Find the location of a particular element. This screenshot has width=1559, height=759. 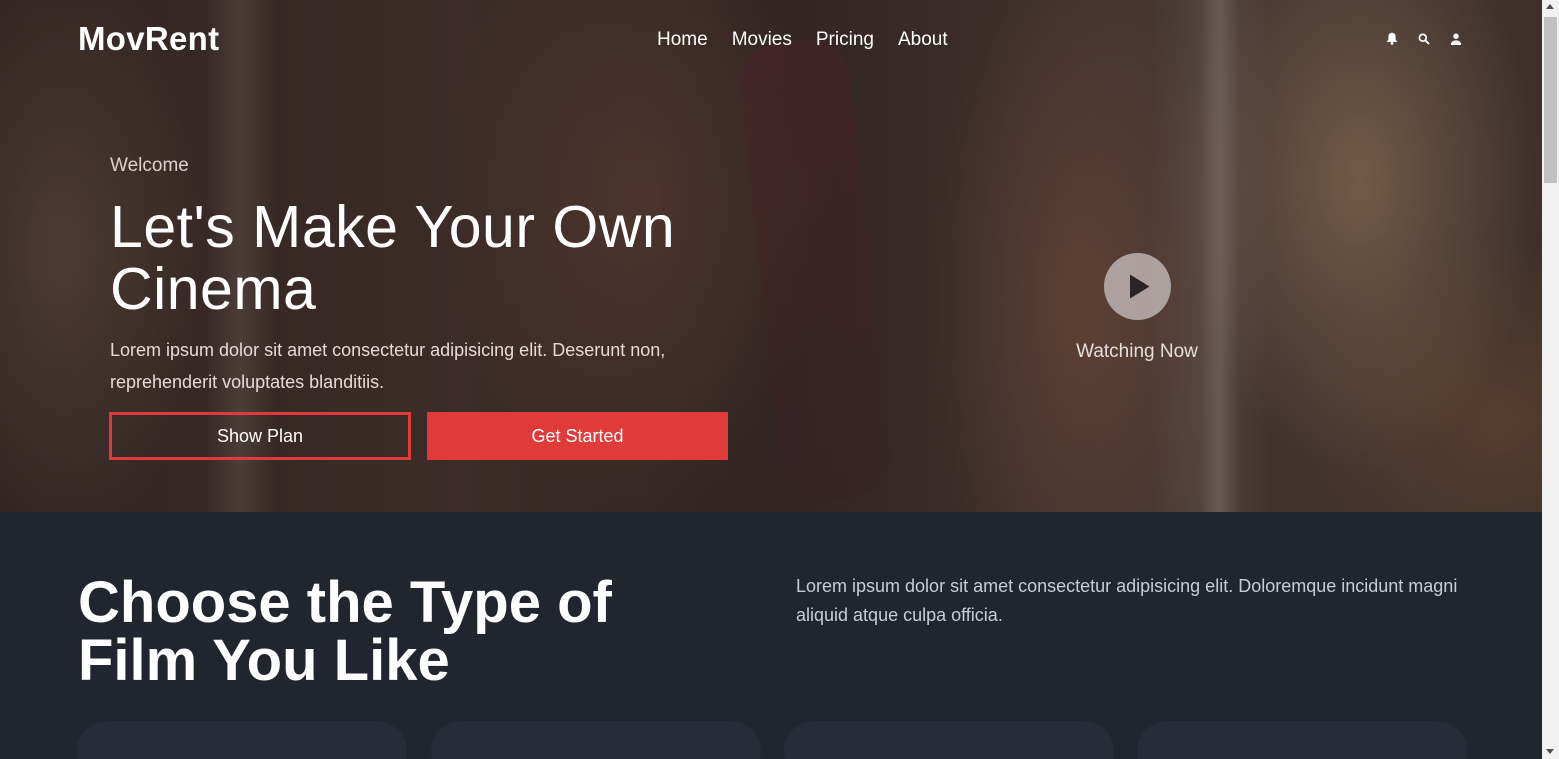

show-plan-button: Show Plan is located at coordinates (260, 436).